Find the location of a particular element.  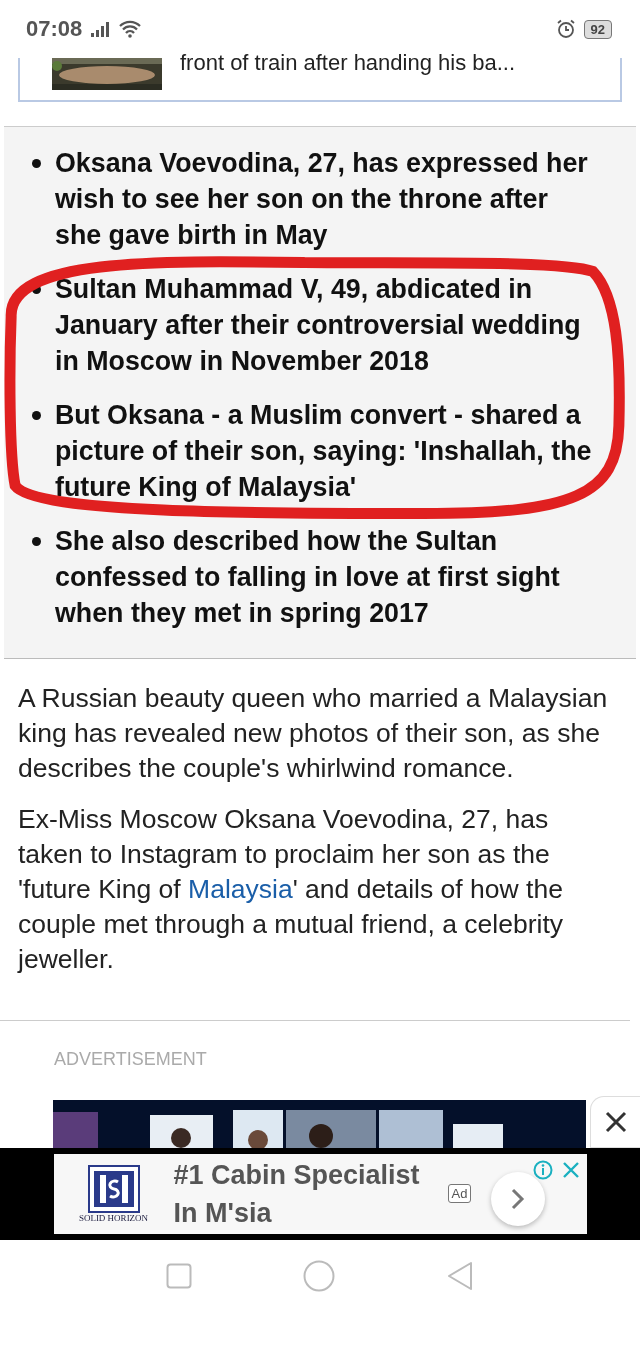

paragraph: Ex-Miss Moscow Oksana Voevodina, 27, has taken to Instagram to proclaim her son as the 'future King of Malaysia' and details of how the couple met through a mutual friend, a celebrity jeweller. is located at coordinates (291, 889).